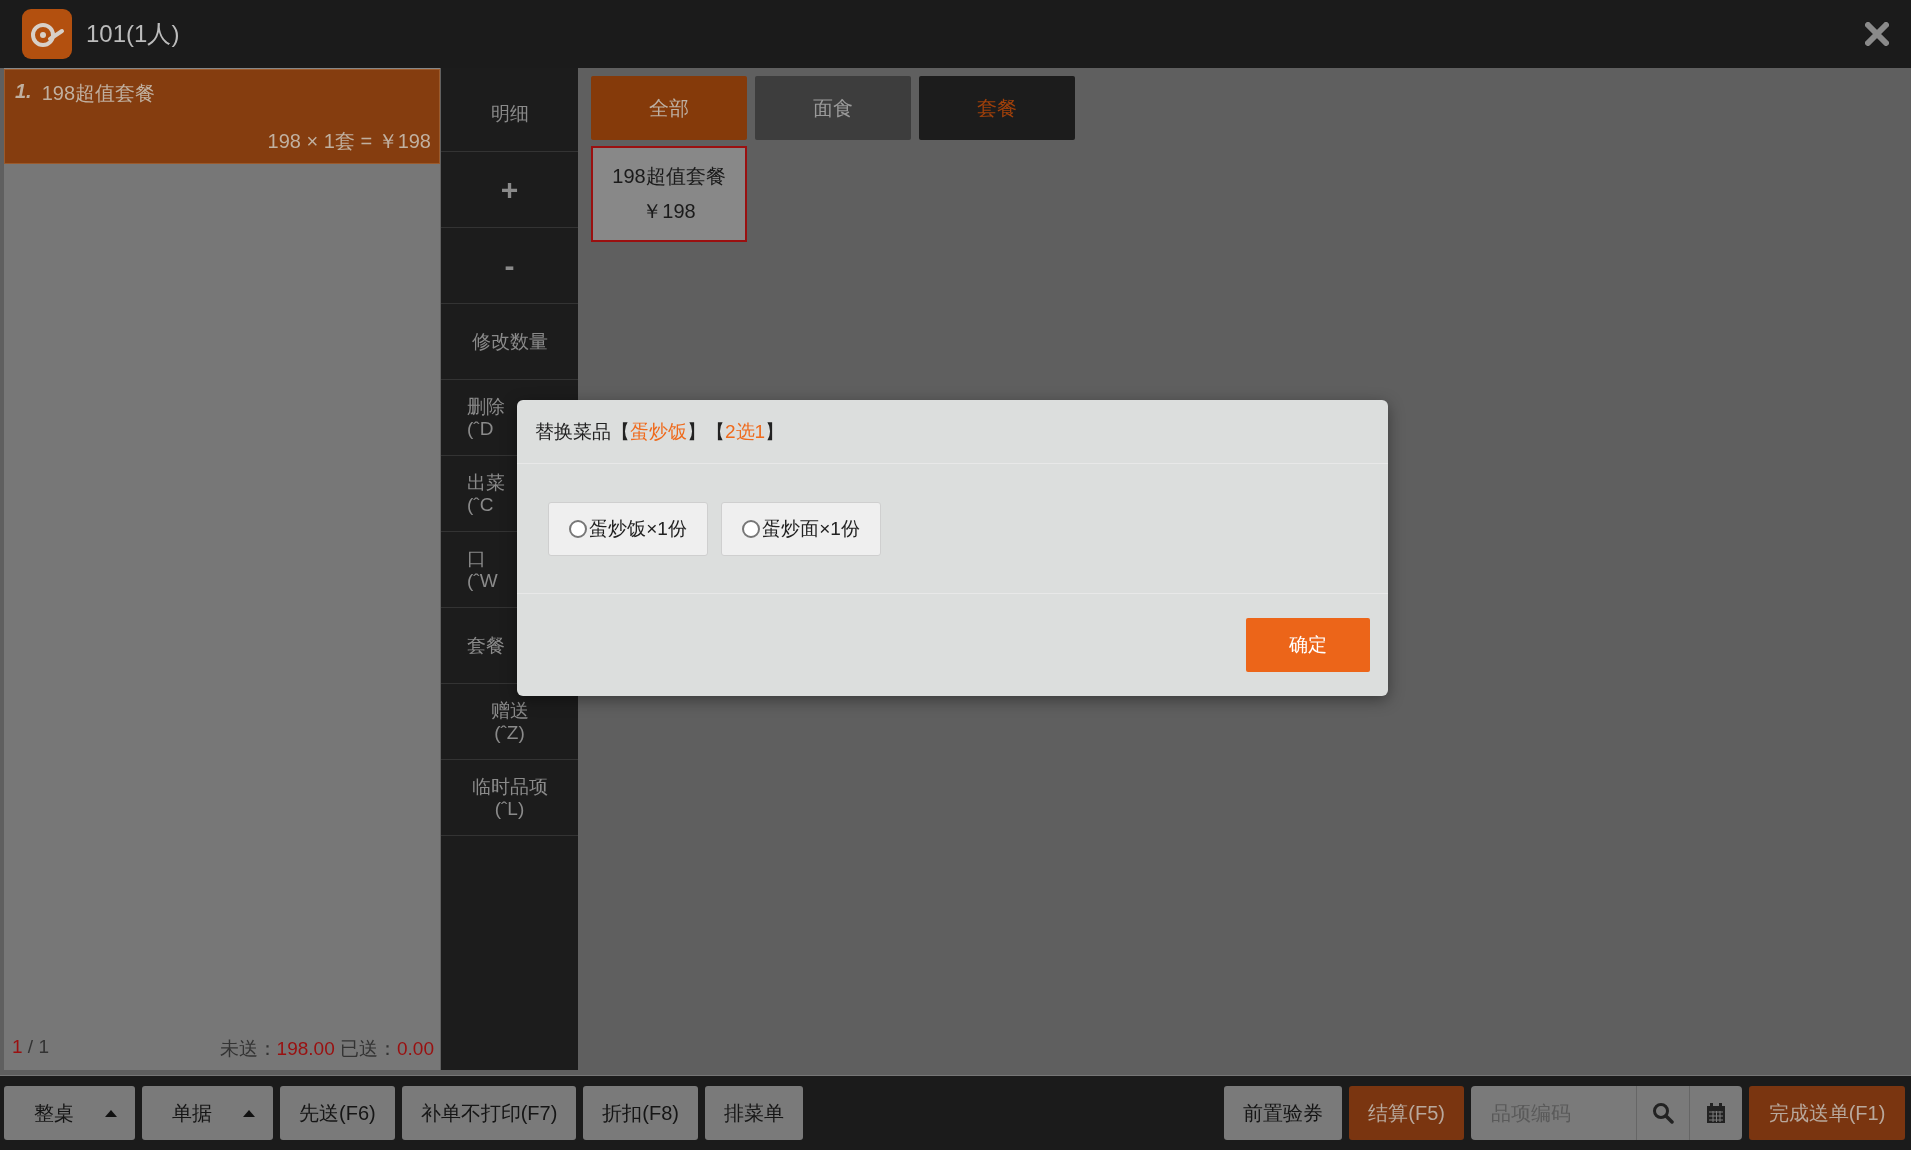  Describe the element at coordinates (833, 108) in the screenshot. I see `category-tab: 面食` at that location.